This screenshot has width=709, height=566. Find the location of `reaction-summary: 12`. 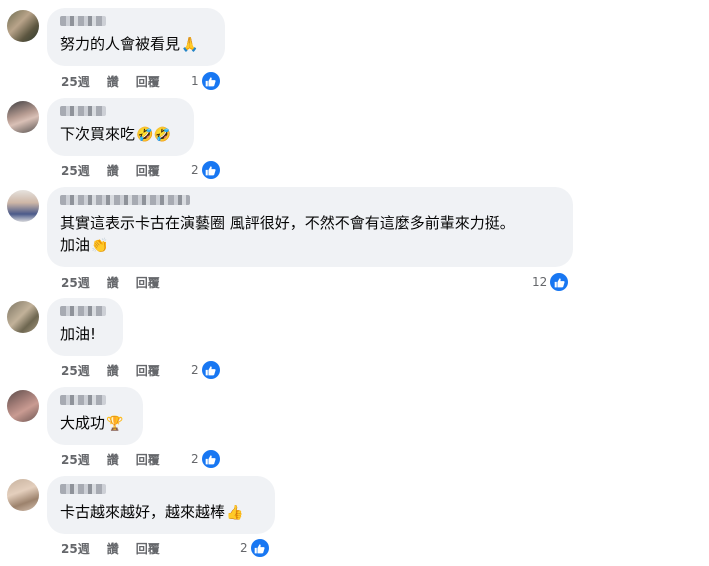

reaction-summary: 12 is located at coordinates (551, 282).